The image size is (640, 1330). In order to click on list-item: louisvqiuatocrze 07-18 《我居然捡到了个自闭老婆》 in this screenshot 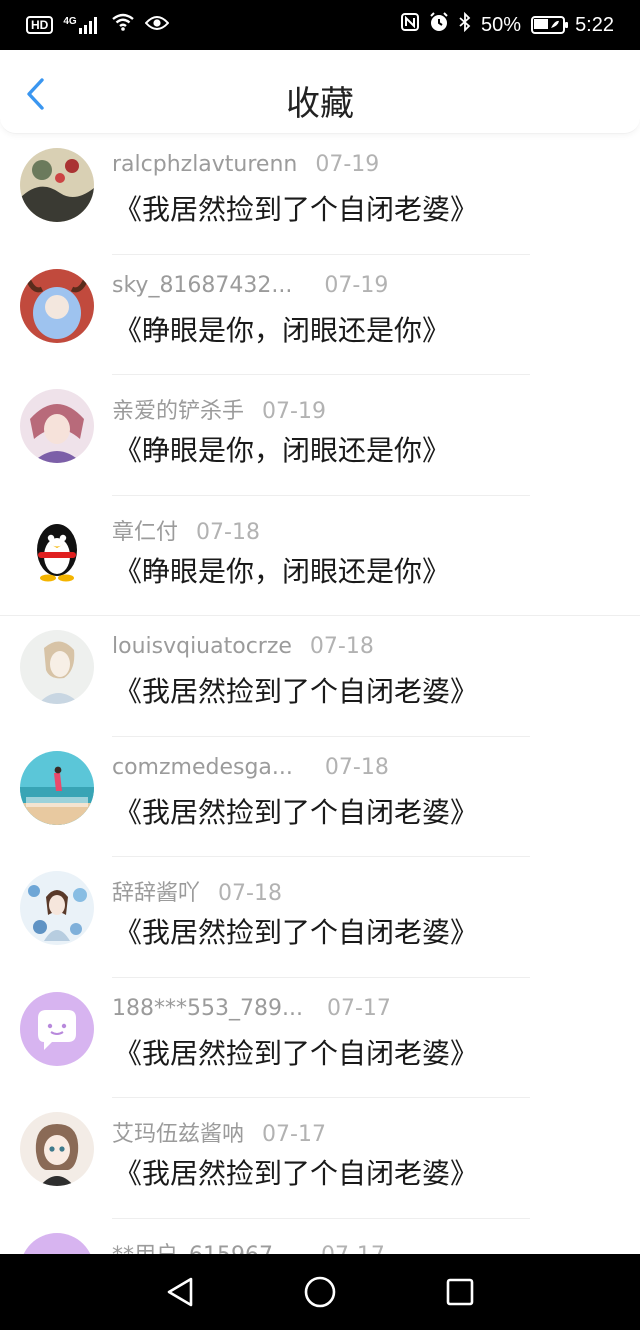, I will do `click(320, 676)`.